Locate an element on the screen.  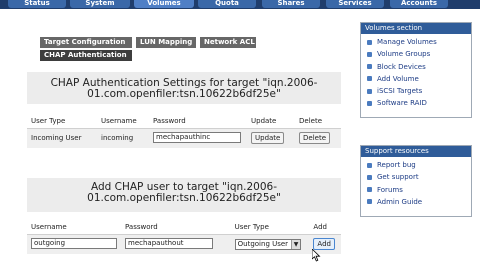
password-field: mechapauthinc is located at coordinates (197, 137).